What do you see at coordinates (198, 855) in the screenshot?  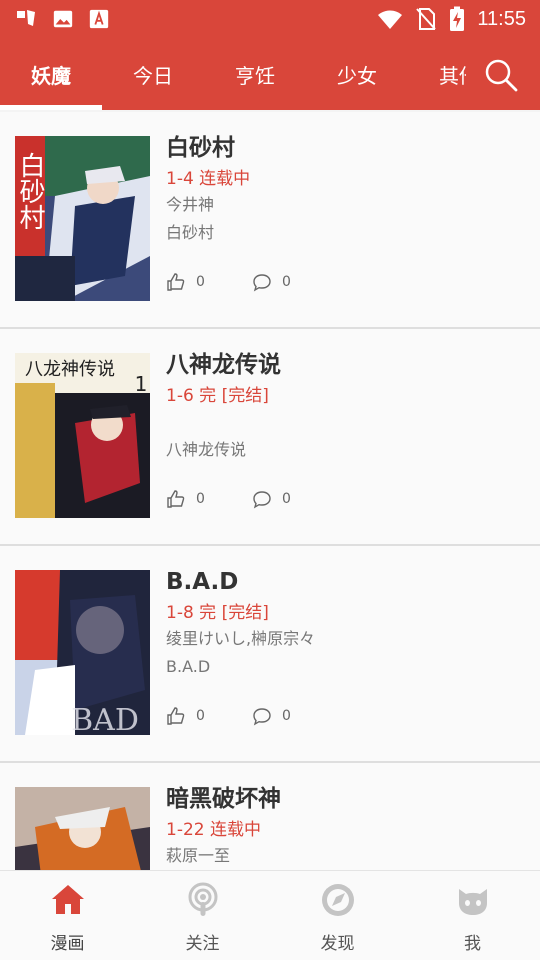 I see `comic-author: 萩原一至` at bounding box center [198, 855].